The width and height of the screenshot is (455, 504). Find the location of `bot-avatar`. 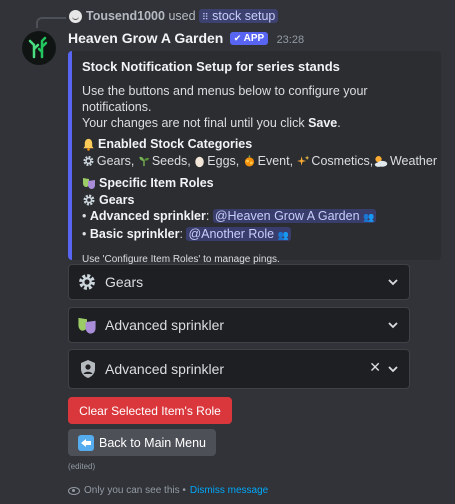

bot-avatar is located at coordinates (39, 48).